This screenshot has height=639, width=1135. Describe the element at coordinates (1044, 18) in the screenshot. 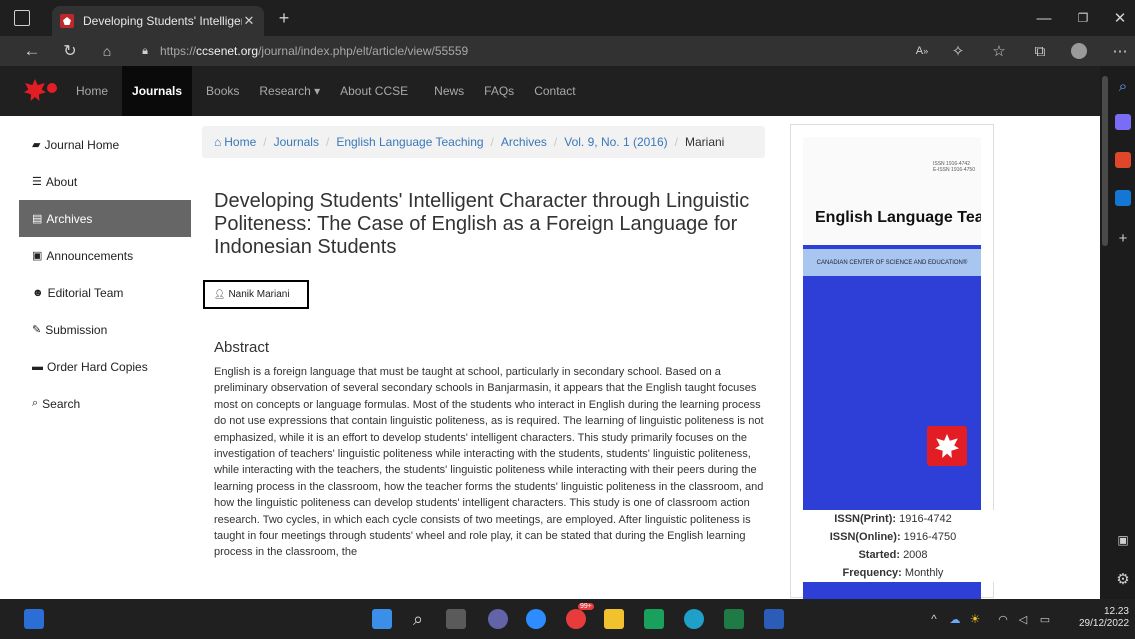

I see `minimize-icon: —` at that location.